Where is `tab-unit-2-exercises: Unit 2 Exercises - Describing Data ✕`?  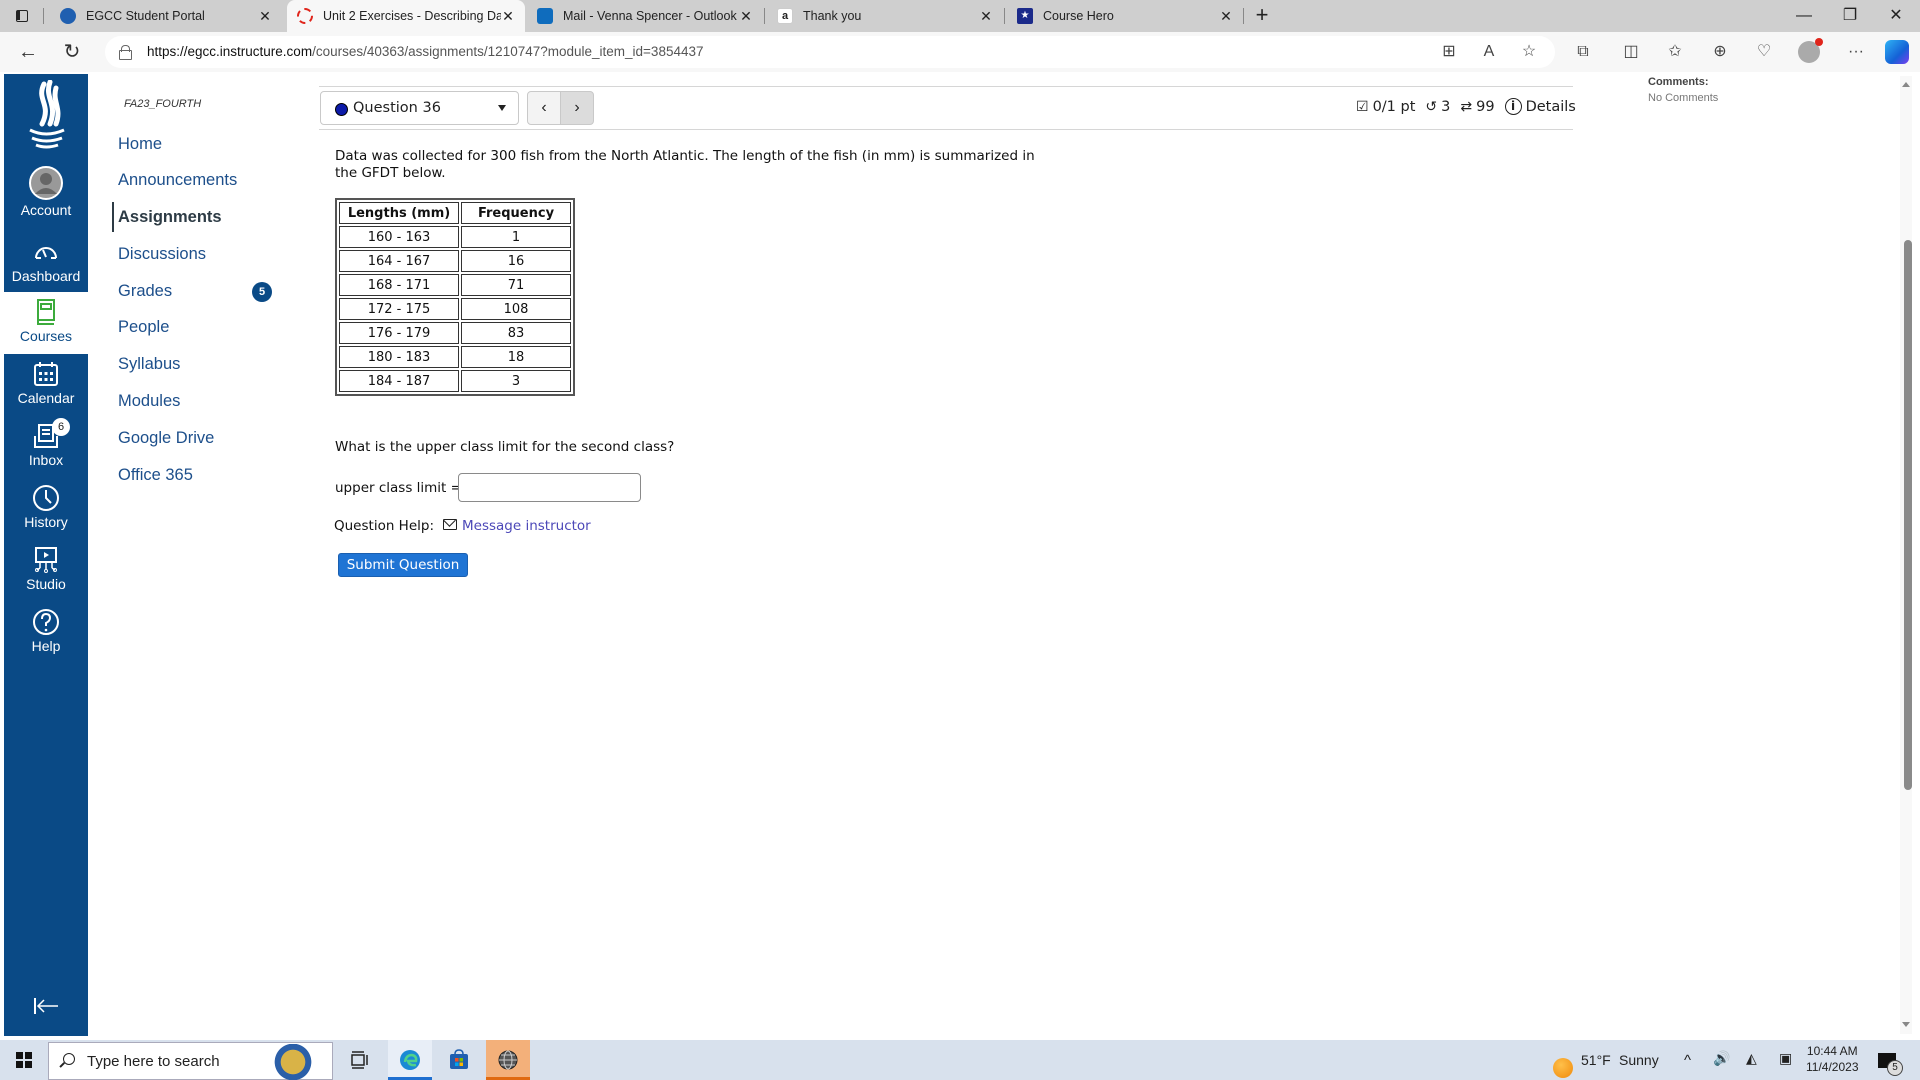 tab-unit-2-exercises: Unit 2 Exercises - Describing Data ✕ is located at coordinates (406, 16).